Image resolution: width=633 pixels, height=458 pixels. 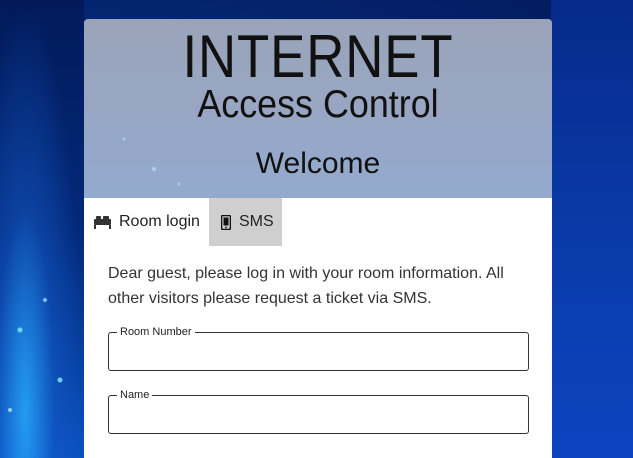 What do you see at coordinates (318, 163) in the screenshot?
I see `welcome-heading: Welcome` at bounding box center [318, 163].